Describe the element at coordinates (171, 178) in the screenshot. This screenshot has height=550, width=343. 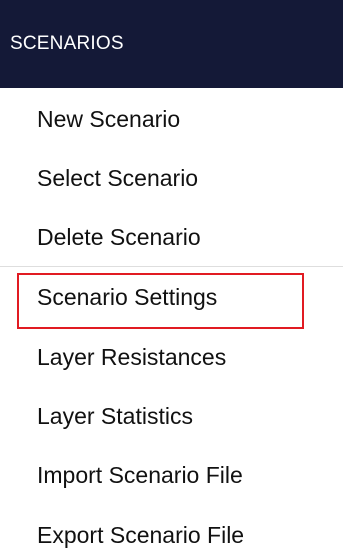
I see `menu-item-select-scenario: Select Scenario` at that location.